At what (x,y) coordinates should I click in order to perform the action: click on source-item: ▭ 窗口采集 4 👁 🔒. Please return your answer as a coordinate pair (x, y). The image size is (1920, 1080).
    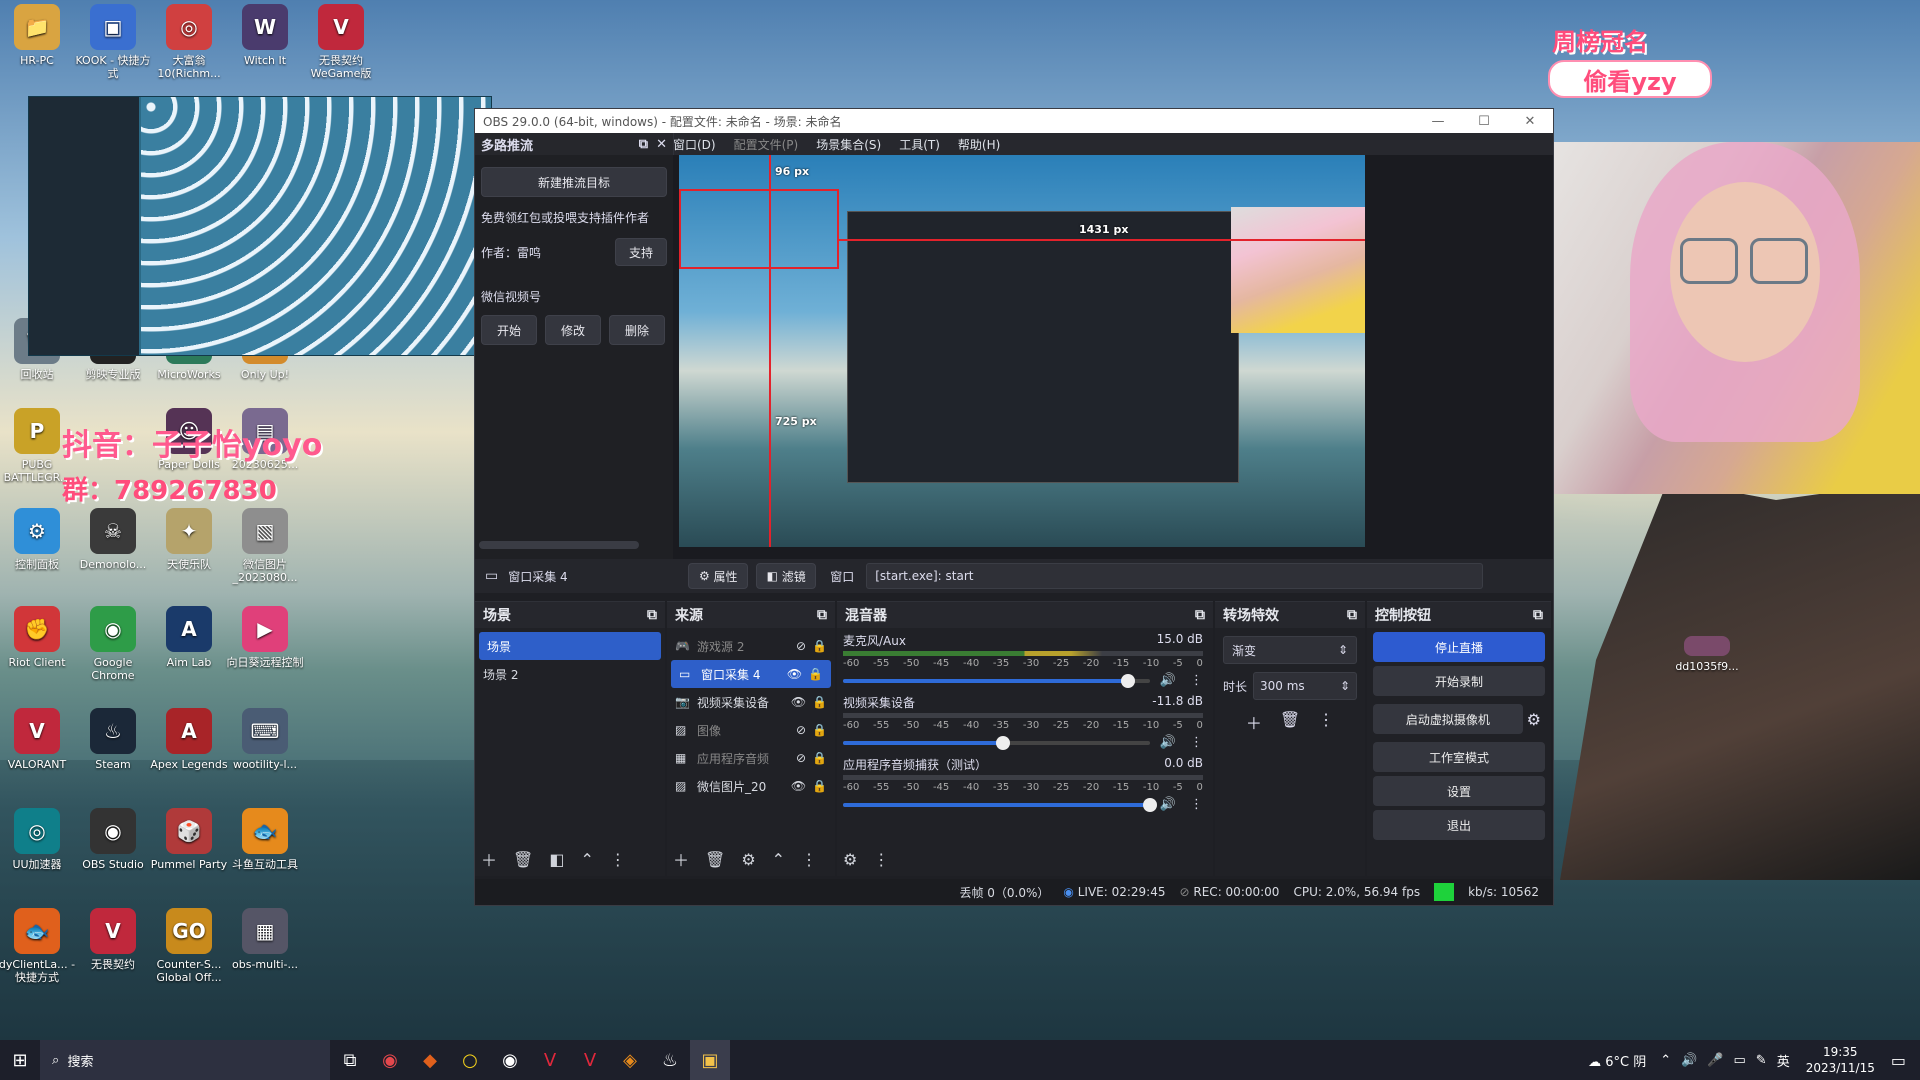
    Looking at the image, I should click on (751, 674).